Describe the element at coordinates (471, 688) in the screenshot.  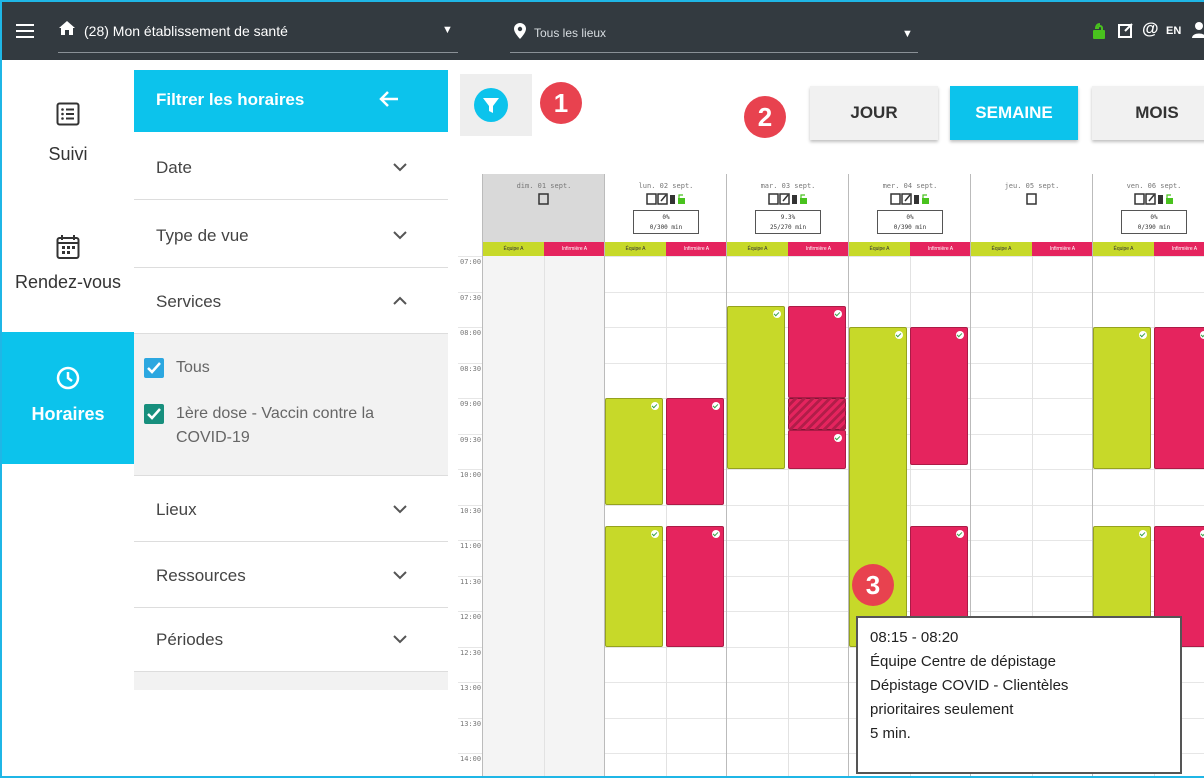
I see `time-label: 13:00` at that location.